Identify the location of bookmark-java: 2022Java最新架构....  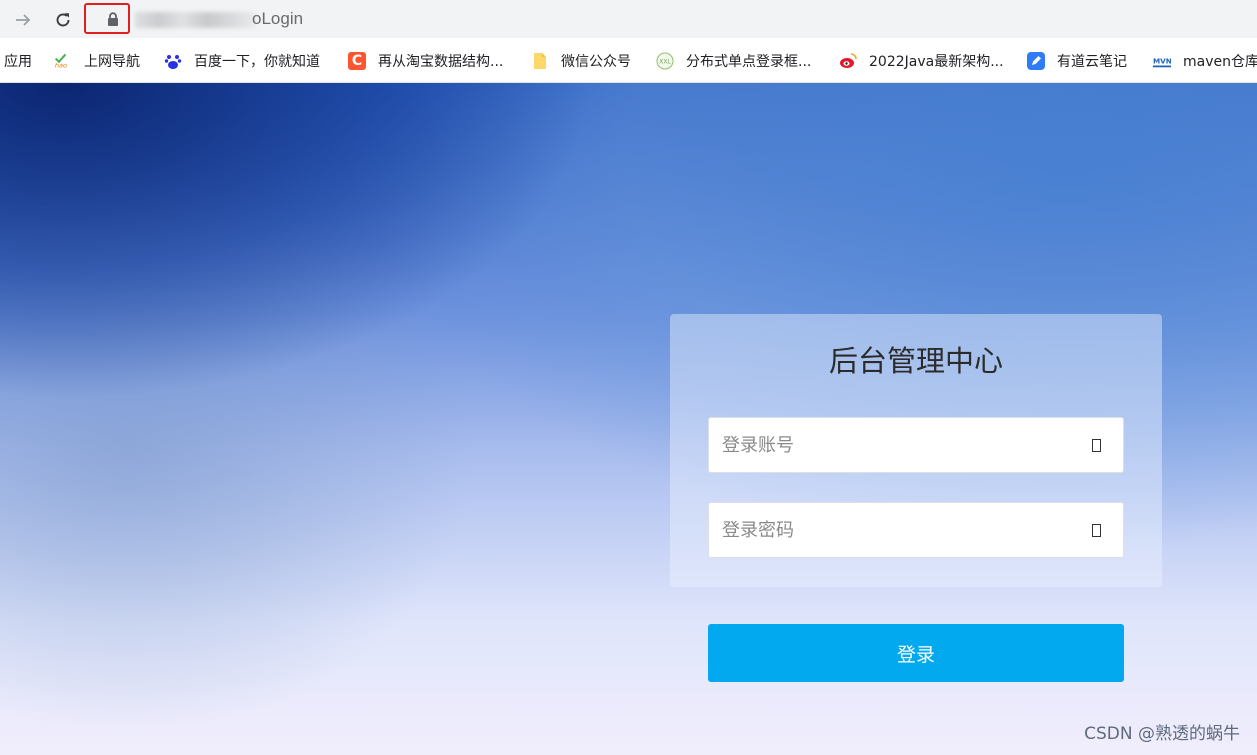
(921, 61).